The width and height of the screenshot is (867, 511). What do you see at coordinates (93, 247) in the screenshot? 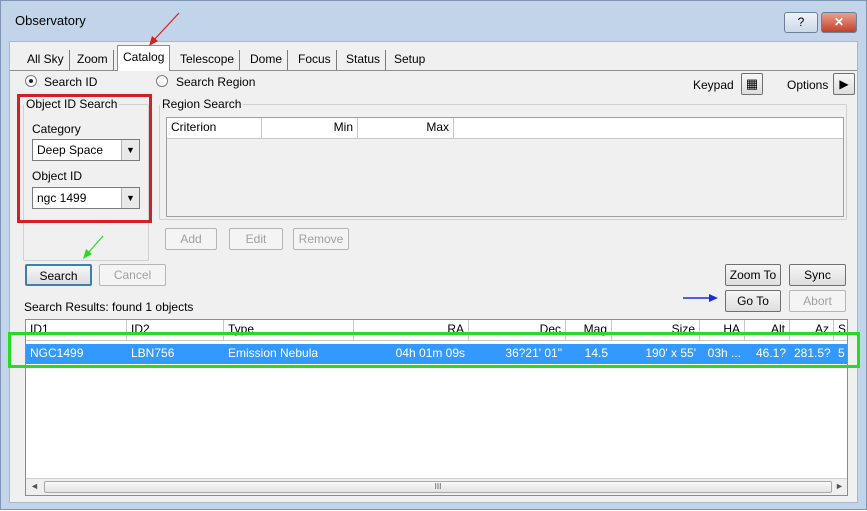
I see `green-arrow-icon` at bounding box center [93, 247].